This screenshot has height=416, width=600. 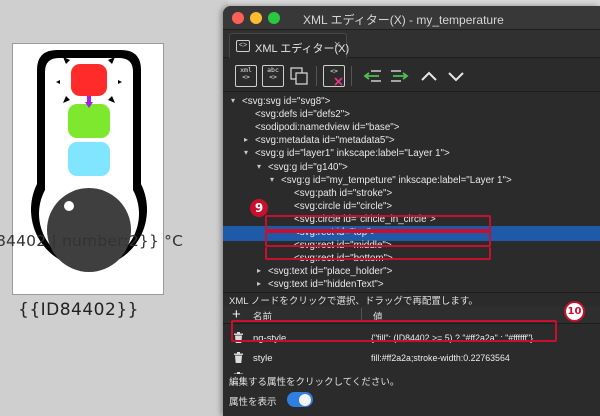 I want to click on minimize-window-button, so click(x=256, y=18).